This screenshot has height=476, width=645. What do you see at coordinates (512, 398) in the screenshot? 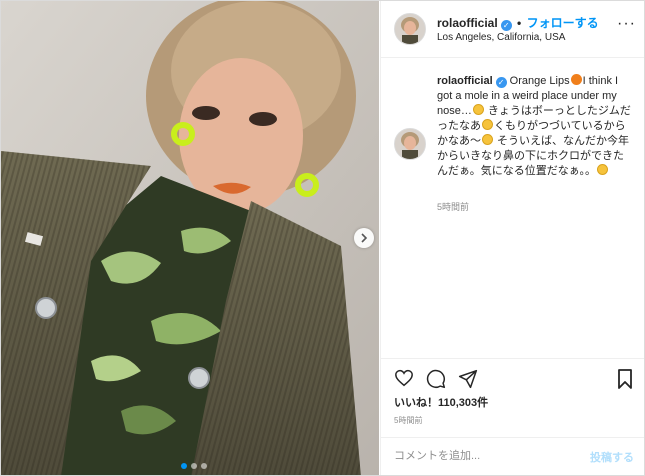
I see `action-bar: いいね！110,303件 5時間前` at bounding box center [512, 398].